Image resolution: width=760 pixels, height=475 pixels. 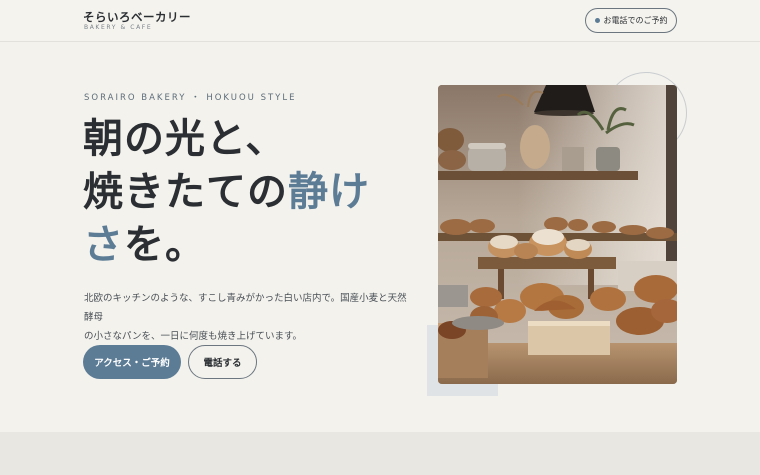 I want to click on headline-accent-2: さ, so click(x=103, y=245).